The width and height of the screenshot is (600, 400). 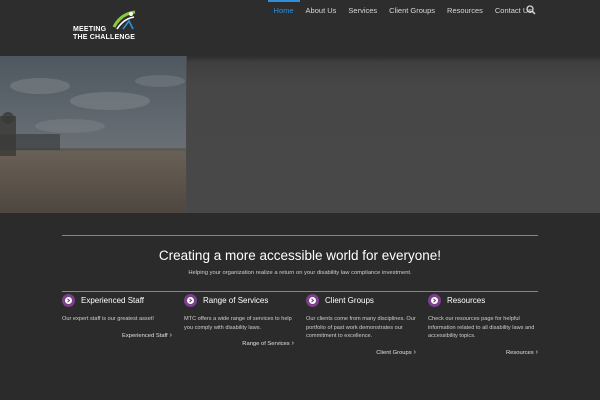 What do you see at coordinates (362, 11) in the screenshot?
I see `nav-item-services: Services` at bounding box center [362, 11].